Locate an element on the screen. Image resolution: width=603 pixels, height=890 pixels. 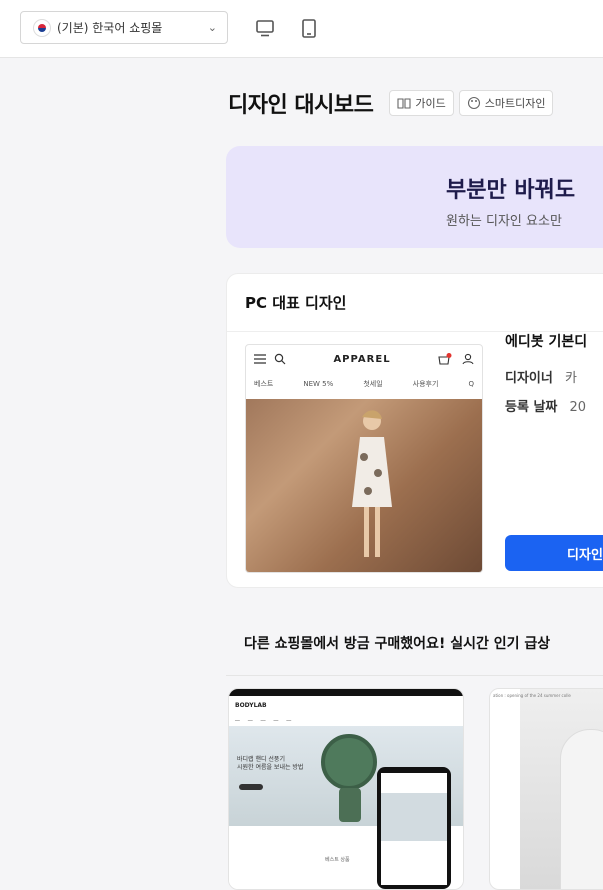
preview-menu-item: NEW 5% is located at coordinates (318, 384).